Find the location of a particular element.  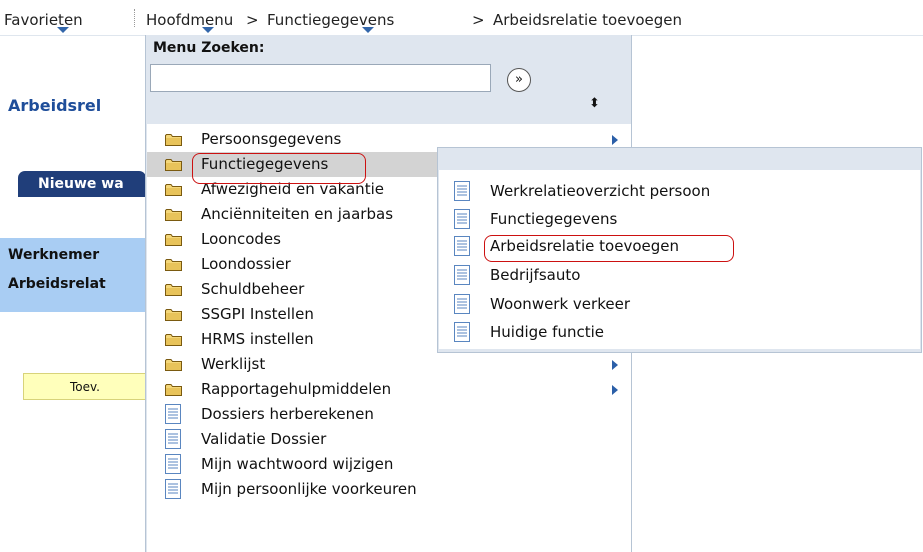

target-highlight is located at coordinates (609, 248).